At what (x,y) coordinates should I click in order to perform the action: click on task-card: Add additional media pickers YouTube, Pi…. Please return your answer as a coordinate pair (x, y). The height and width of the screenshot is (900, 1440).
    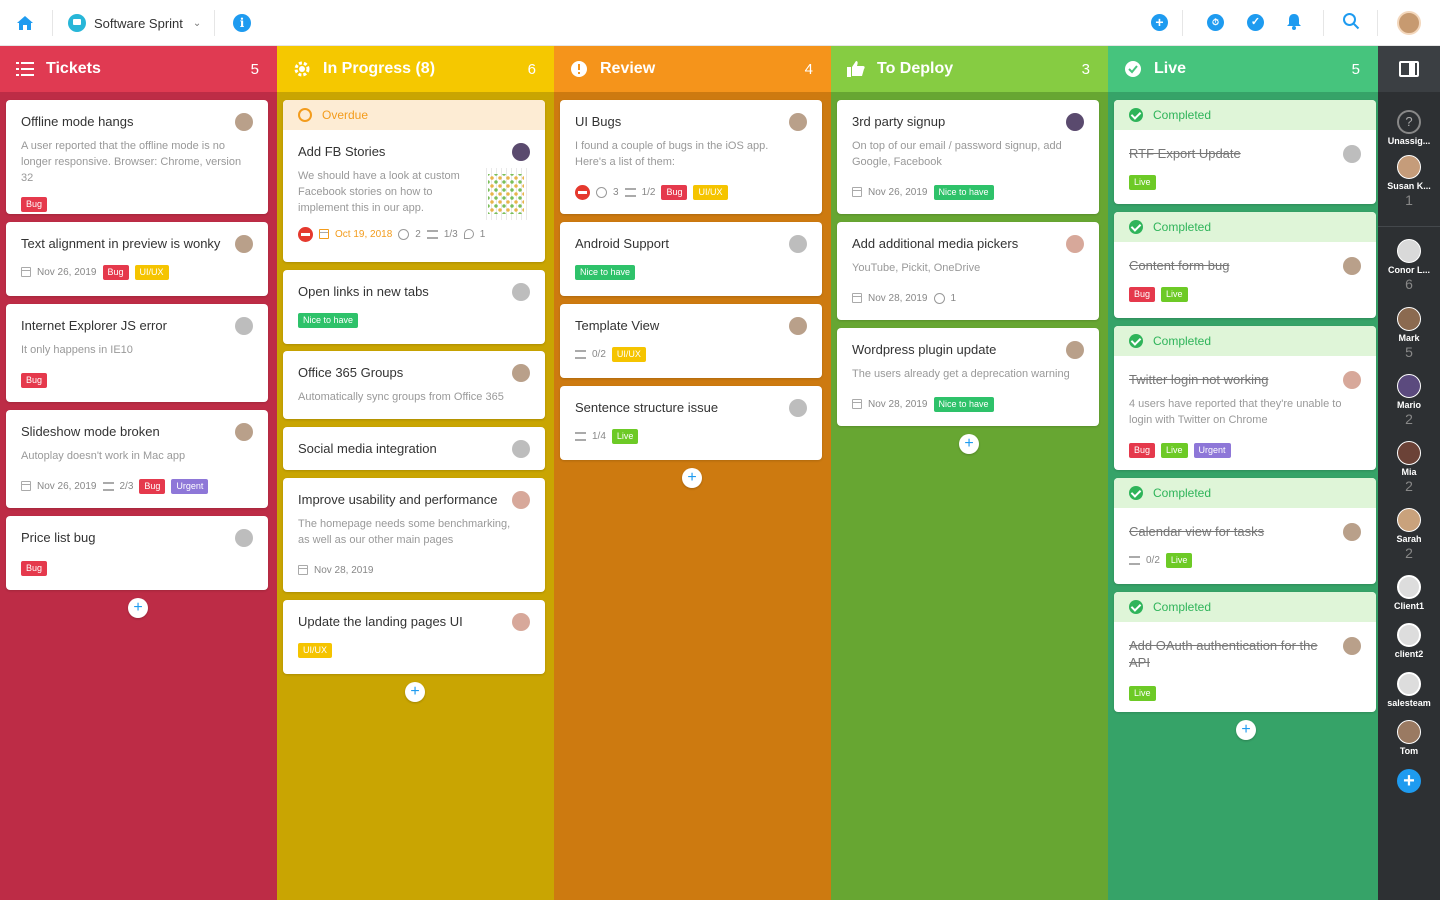
    Looking at the image, I should click on (968, 271).